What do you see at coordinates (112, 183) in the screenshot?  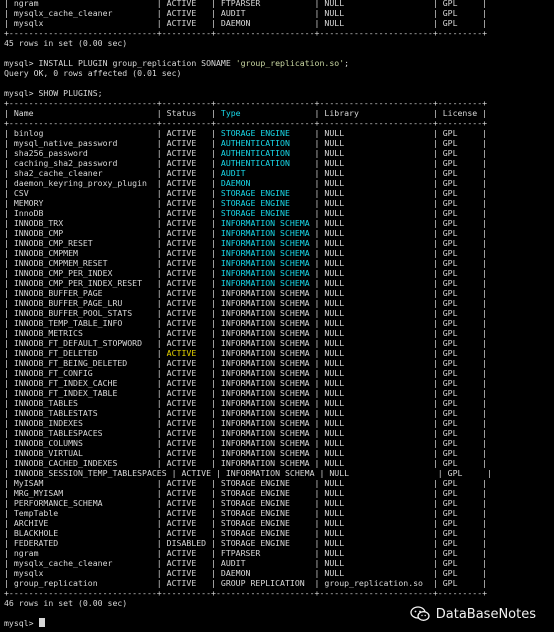 I see `terminal-text: | daemon_keyring_proxy_plugin | ACTIVE |` at bounding box center [112, 183].